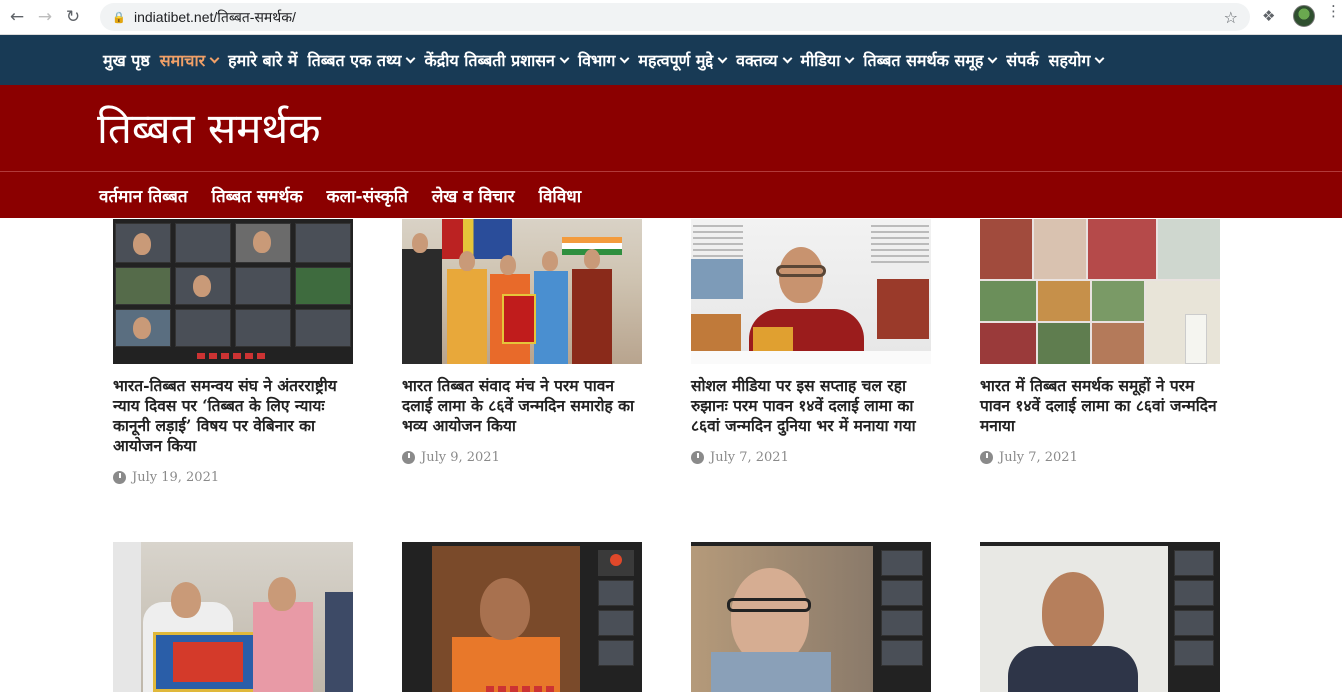  What do you see at coordinates (923, 60) in the screenshot?
I see `topnav-item-label: तिब्बत समर्थक समूह` at bounding box center [923, 60].